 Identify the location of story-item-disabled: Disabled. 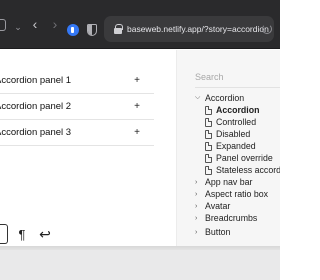
(227, 134).